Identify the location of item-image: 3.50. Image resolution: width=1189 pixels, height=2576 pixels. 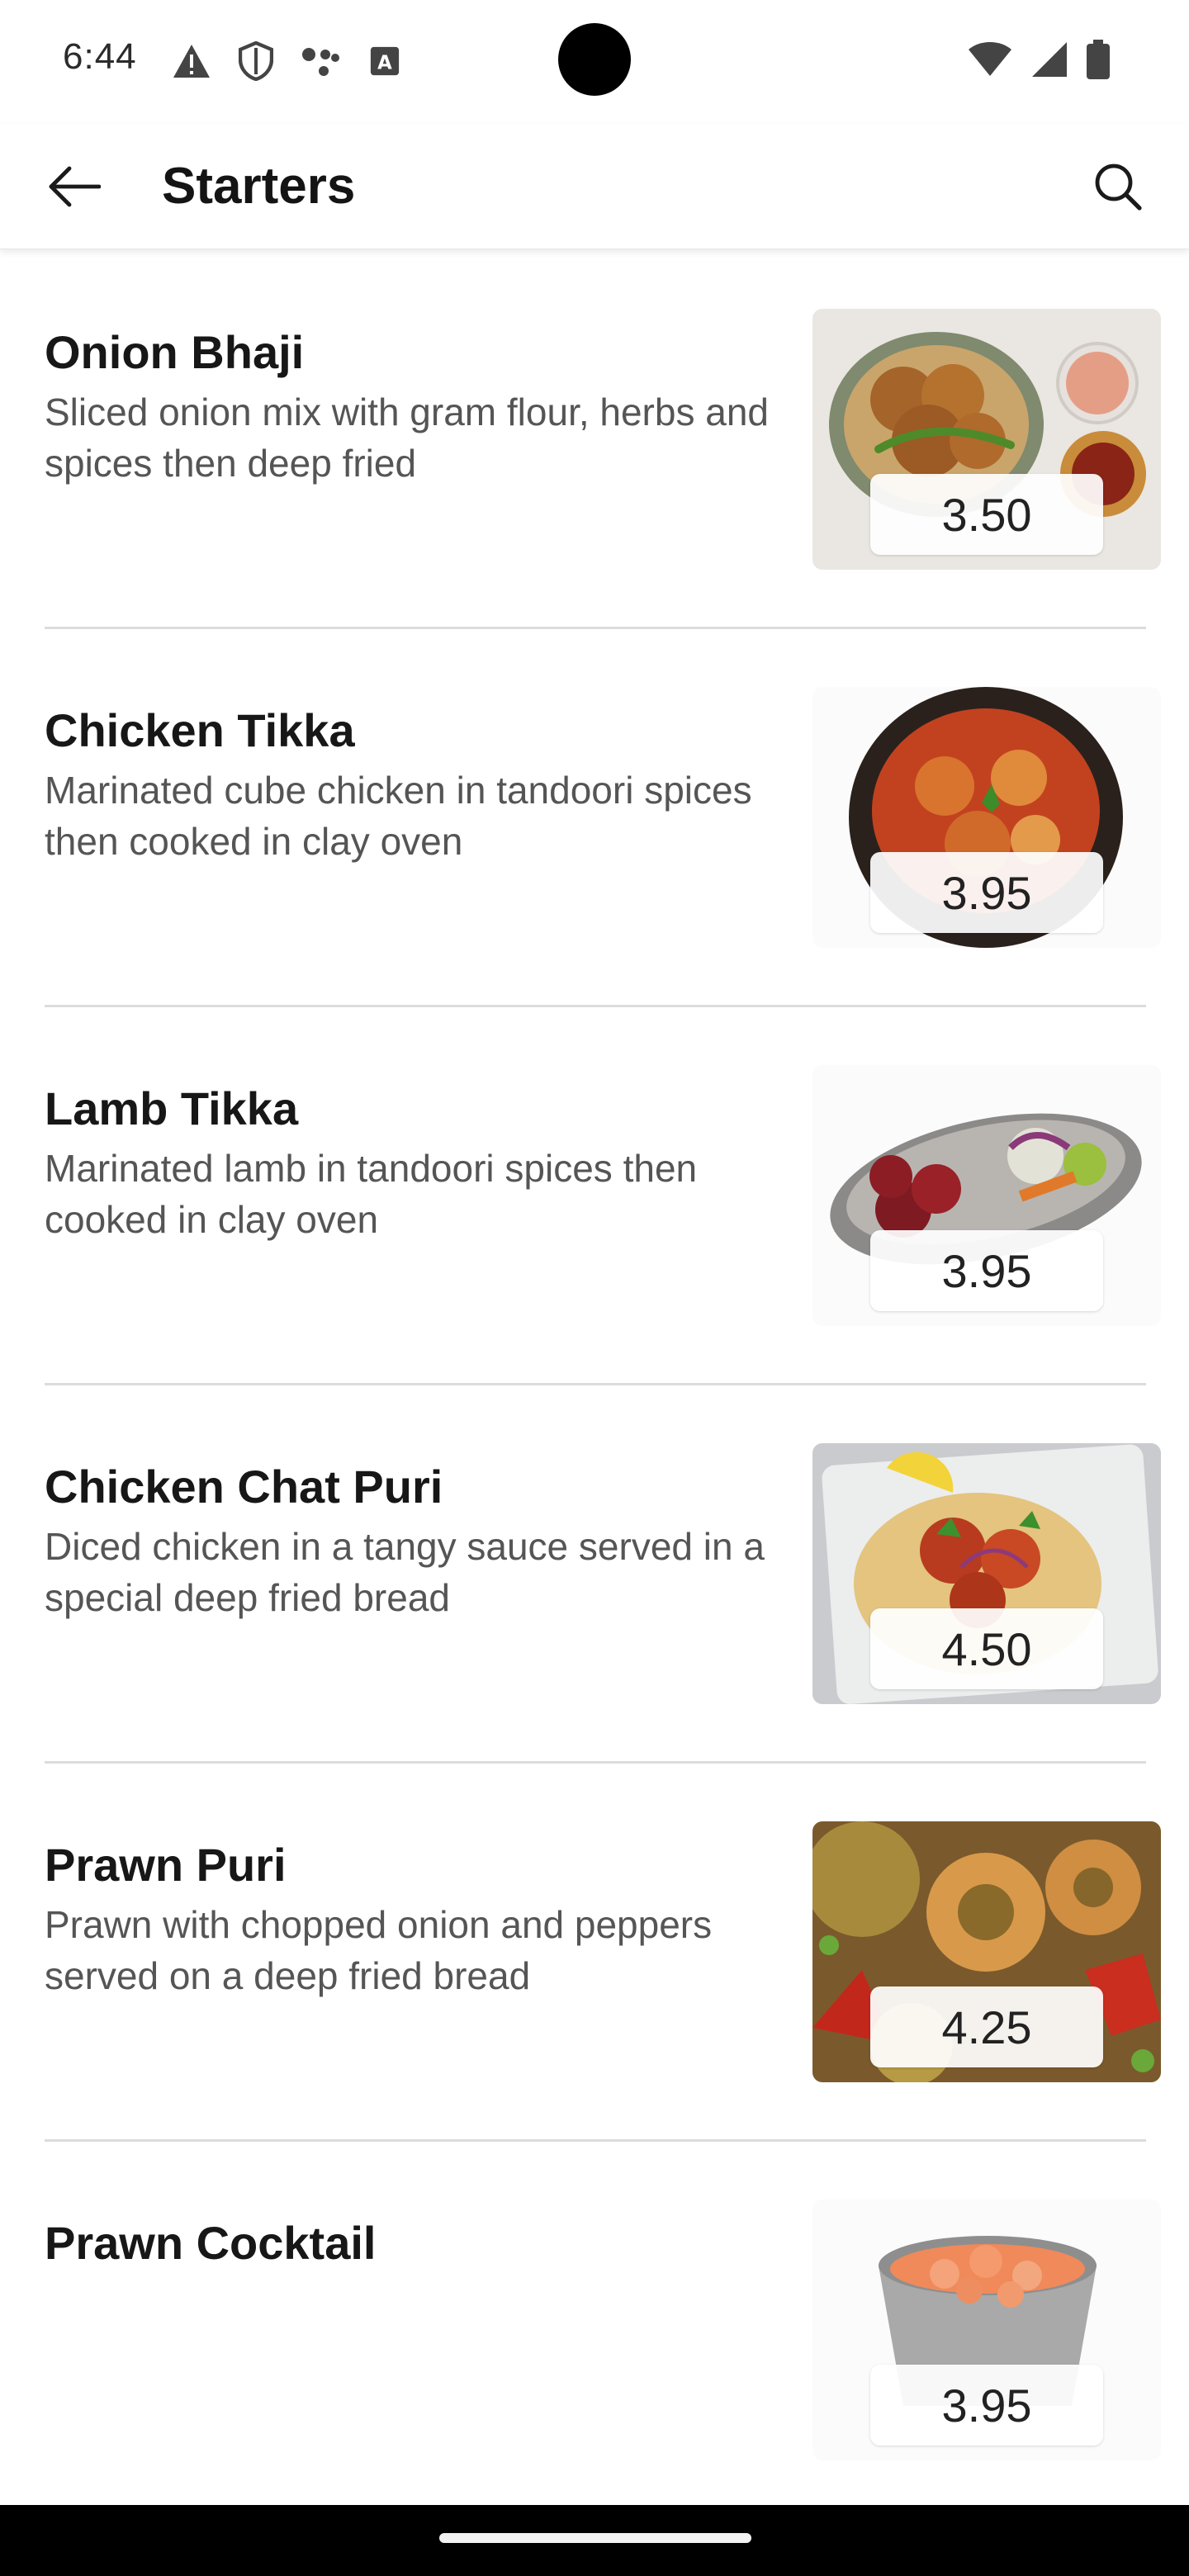
(986, 439).